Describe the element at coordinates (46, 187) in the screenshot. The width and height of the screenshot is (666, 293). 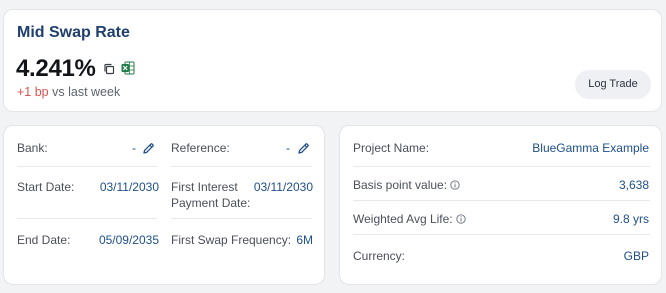
I see `start-date-label: Start Date:` at that location.